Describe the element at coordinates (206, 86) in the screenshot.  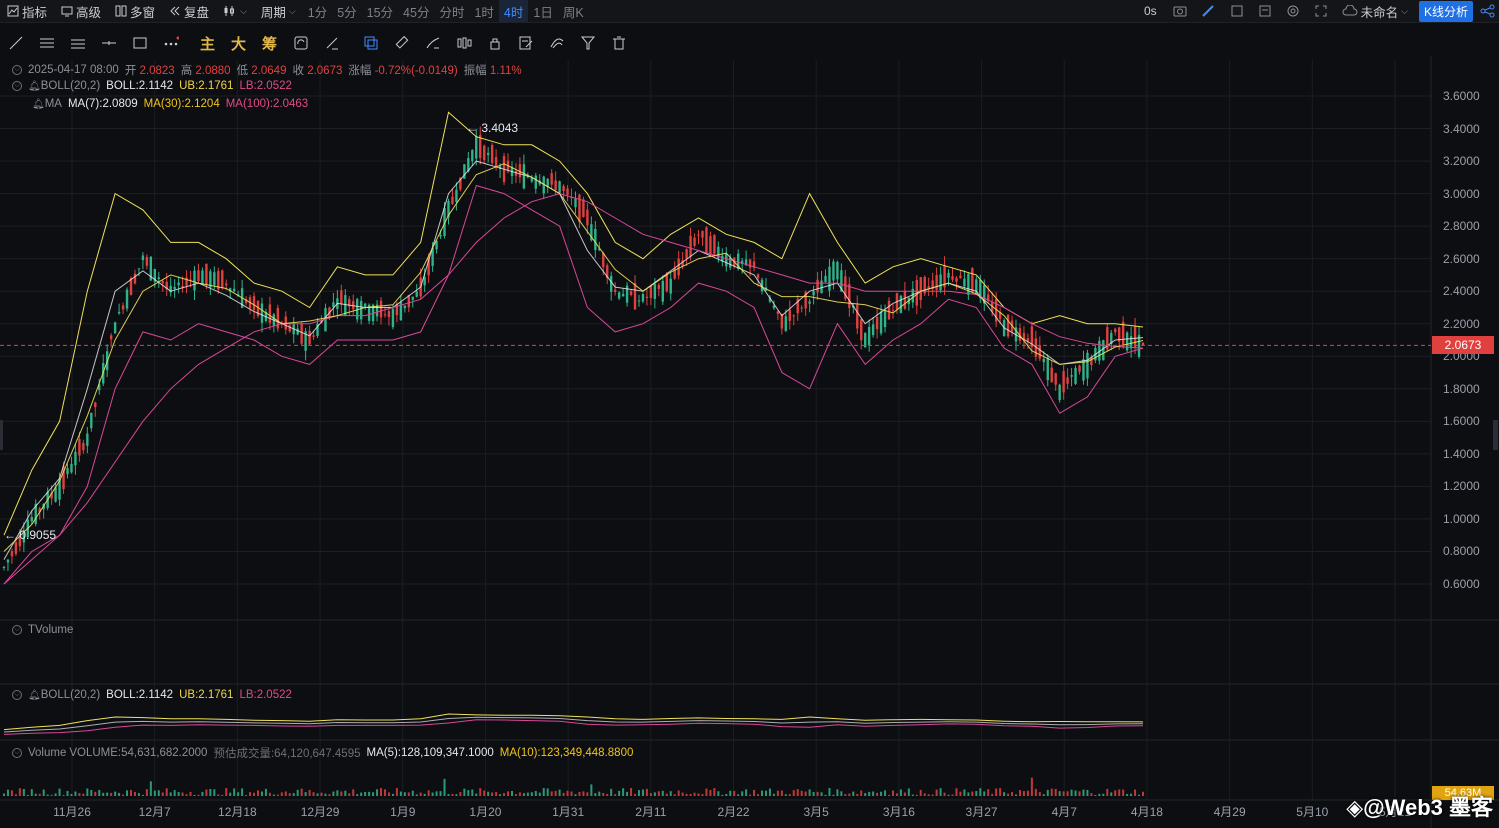
I see `boll-ub-value: UB:2.1761` at that location.